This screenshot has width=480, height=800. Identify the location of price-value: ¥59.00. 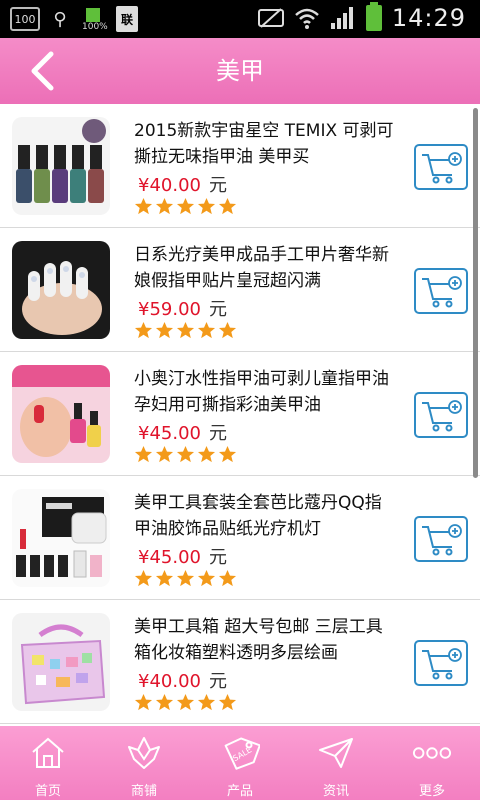
(169, 309).